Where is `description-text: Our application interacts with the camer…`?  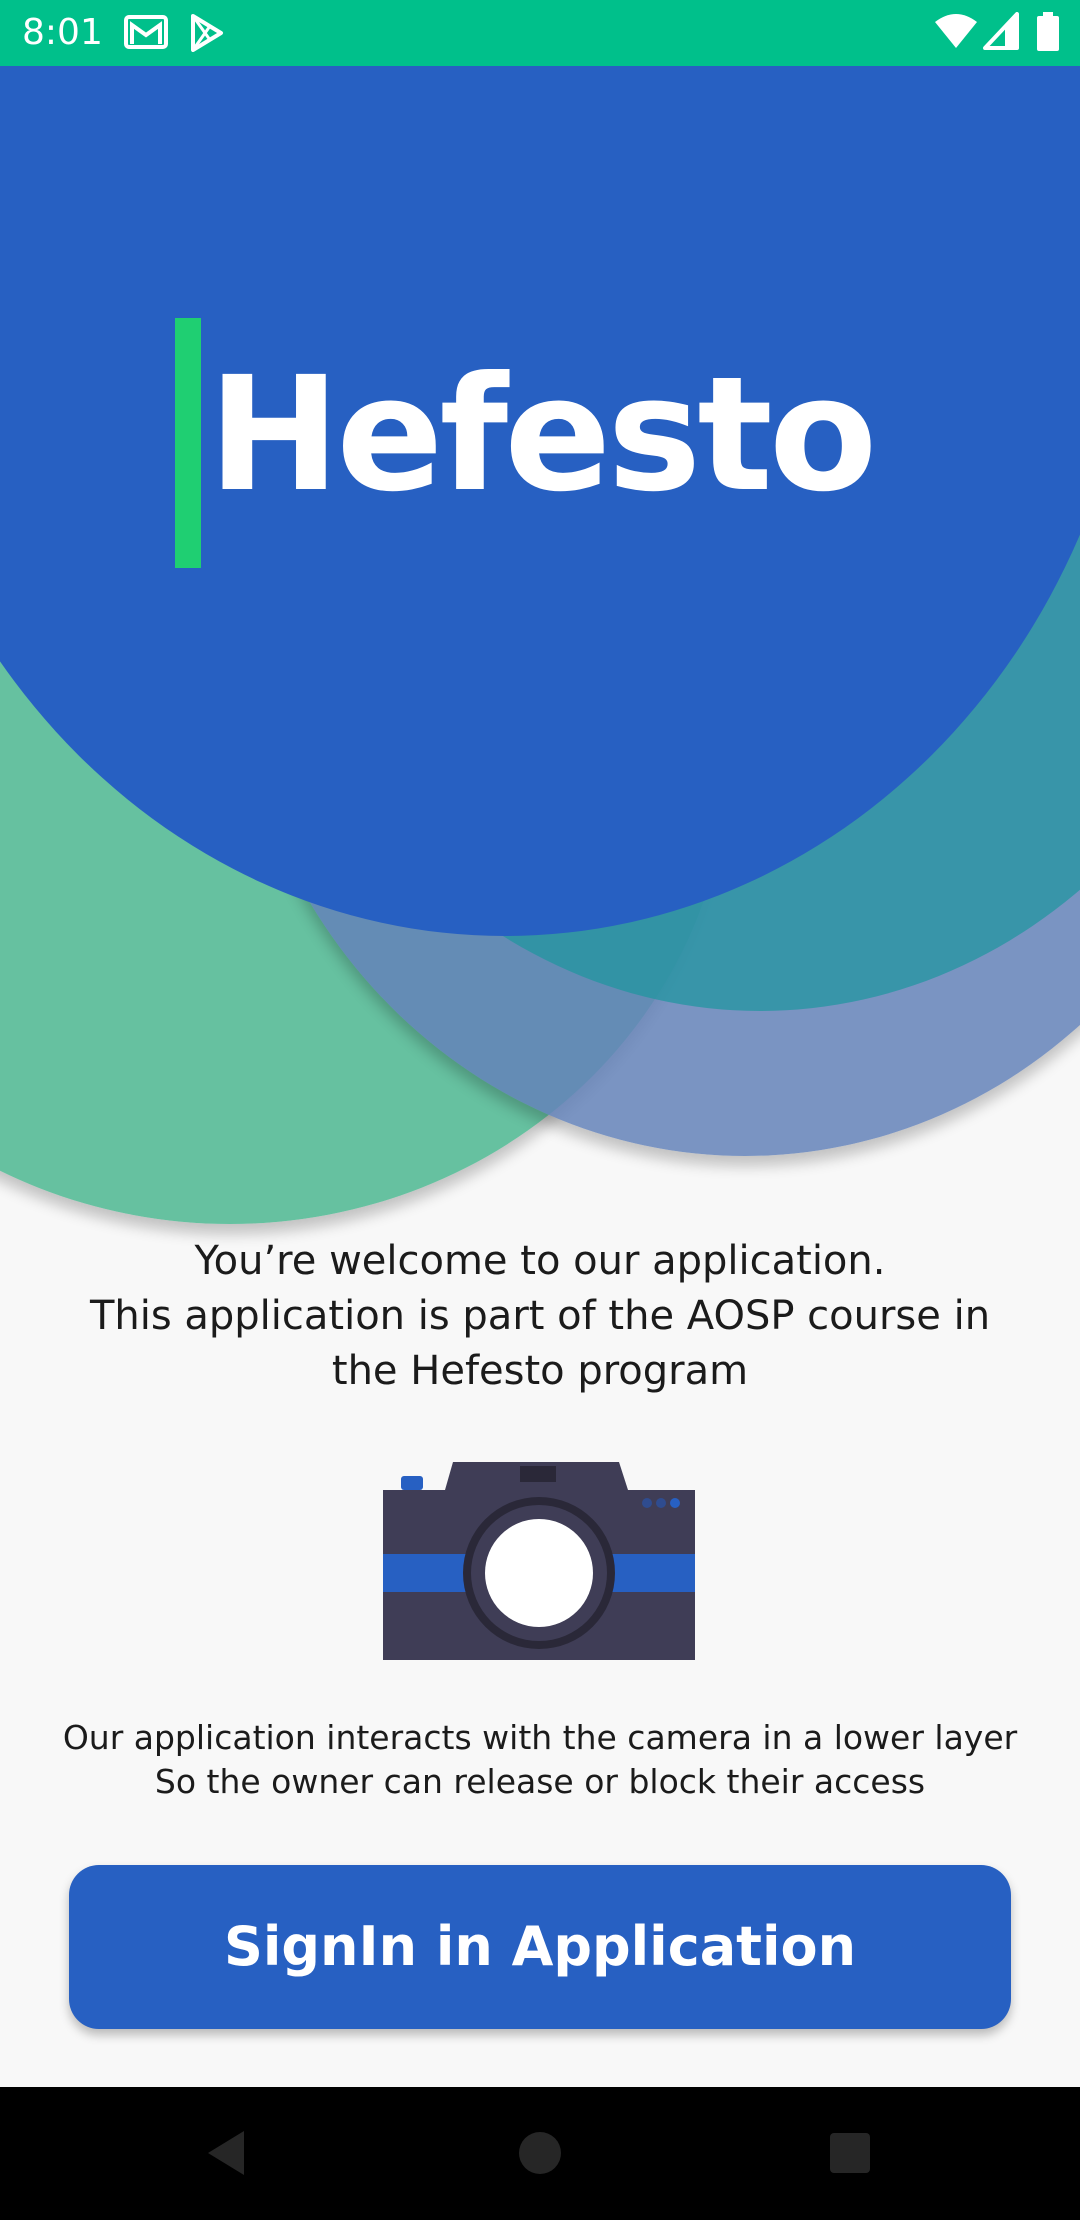 description-text: Our application interacts with the camer… is located at coordinates (540, 1760).